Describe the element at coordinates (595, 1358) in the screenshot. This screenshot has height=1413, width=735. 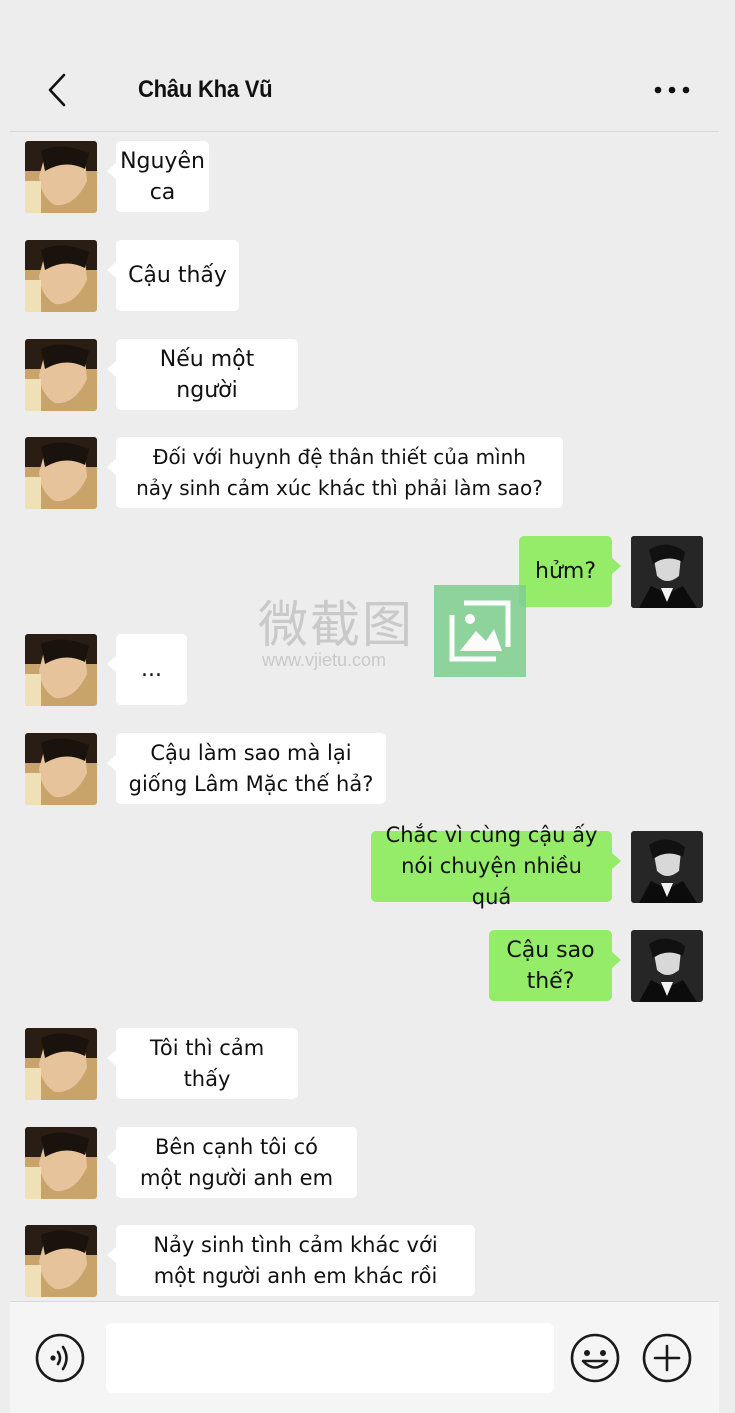
I see `emoji-icon` at that location.